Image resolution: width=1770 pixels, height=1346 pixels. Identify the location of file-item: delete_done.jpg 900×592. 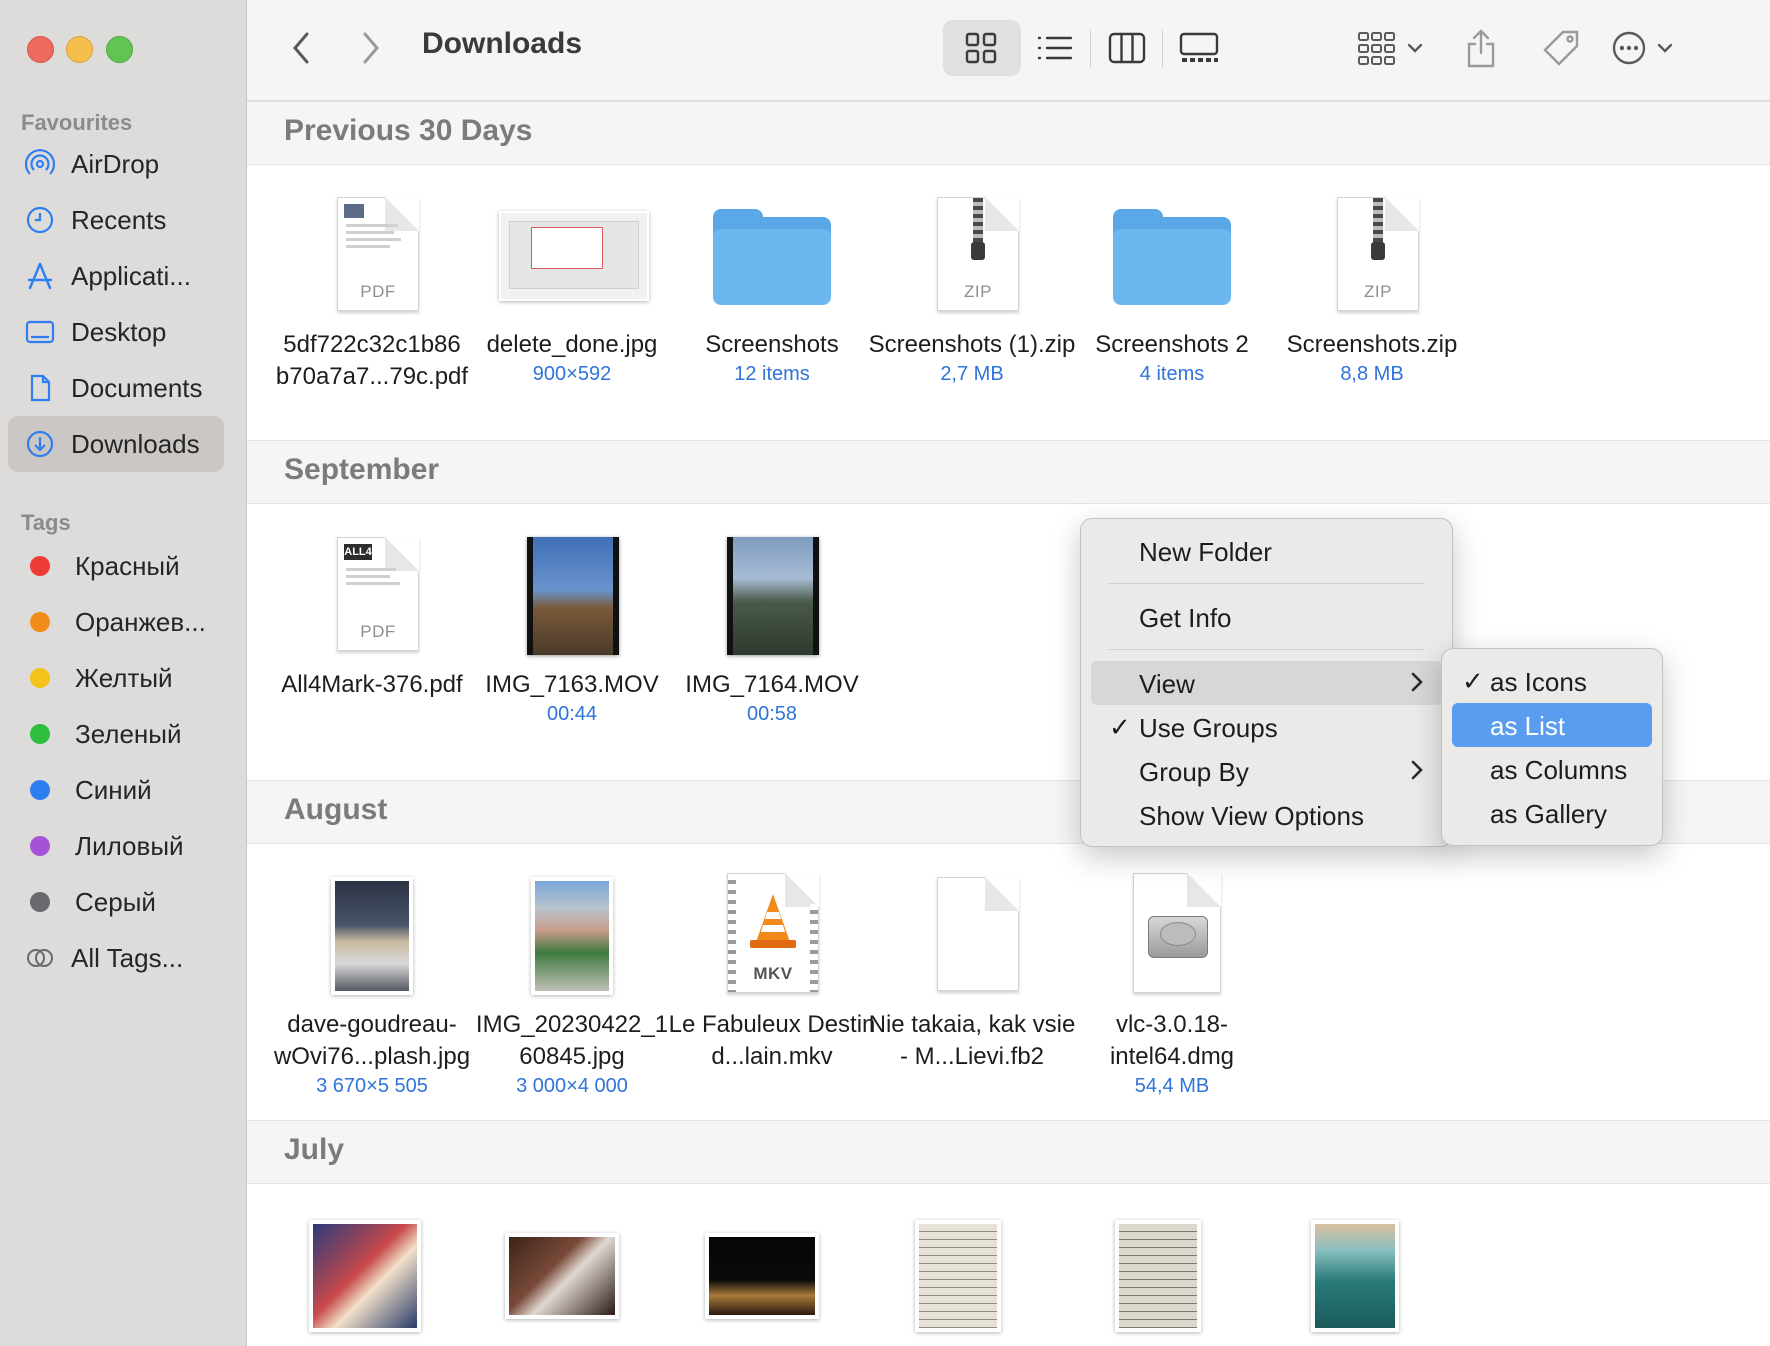
(572, 285).